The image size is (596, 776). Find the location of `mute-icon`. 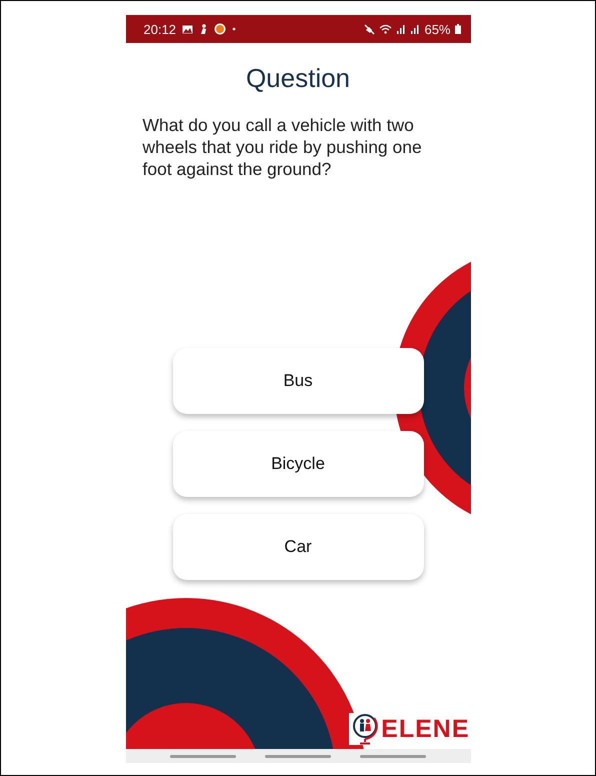

mute-icon is located at coordinates (370, 29).